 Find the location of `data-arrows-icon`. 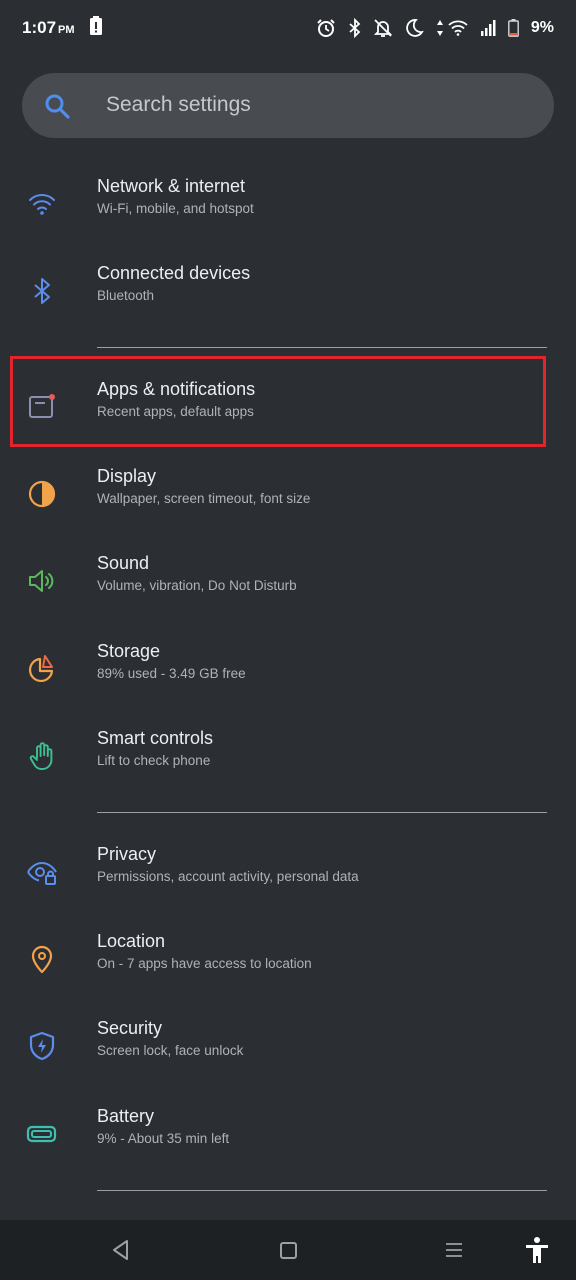

data-arrows-icon is located at coordinates (440, 28).